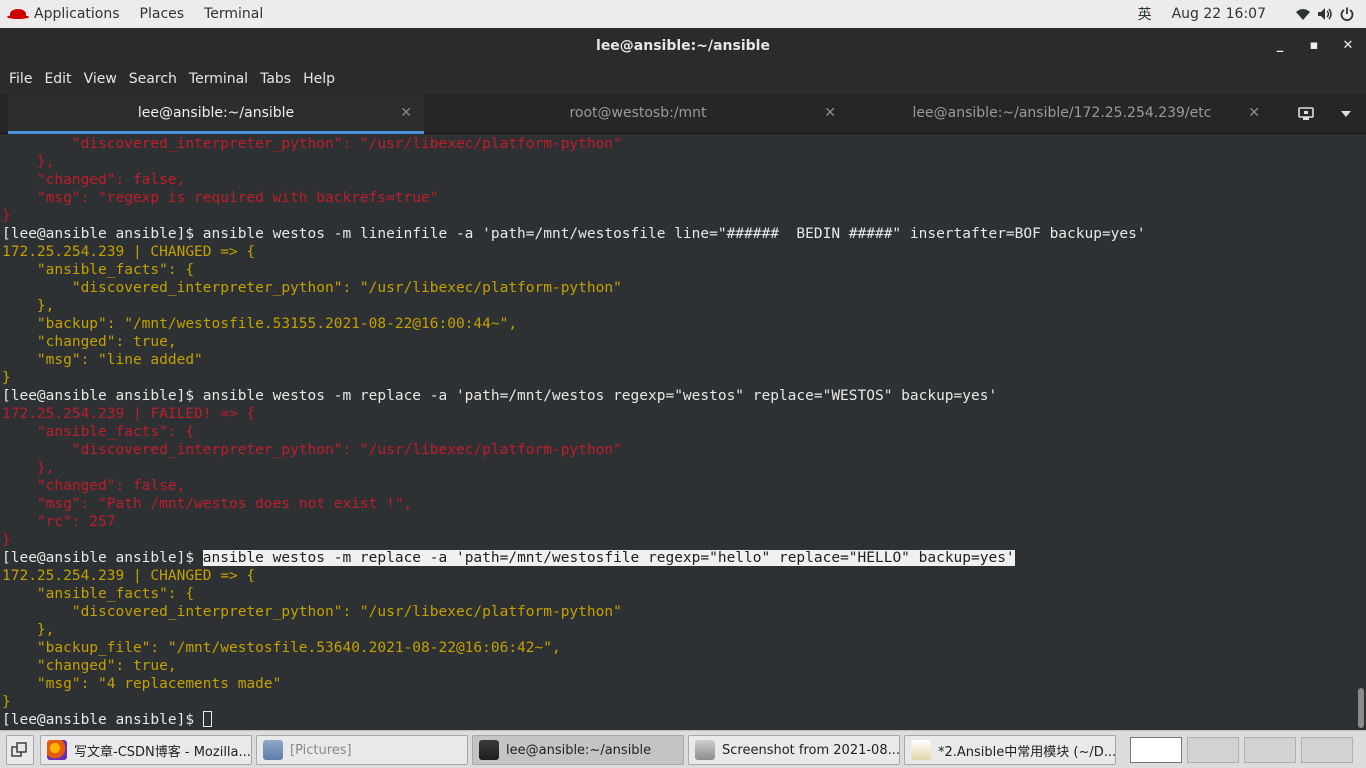 Image resolution: width=1366 pixels, height=768 pixels. I want to click on applications-menu: Applications, so click(65, 14).